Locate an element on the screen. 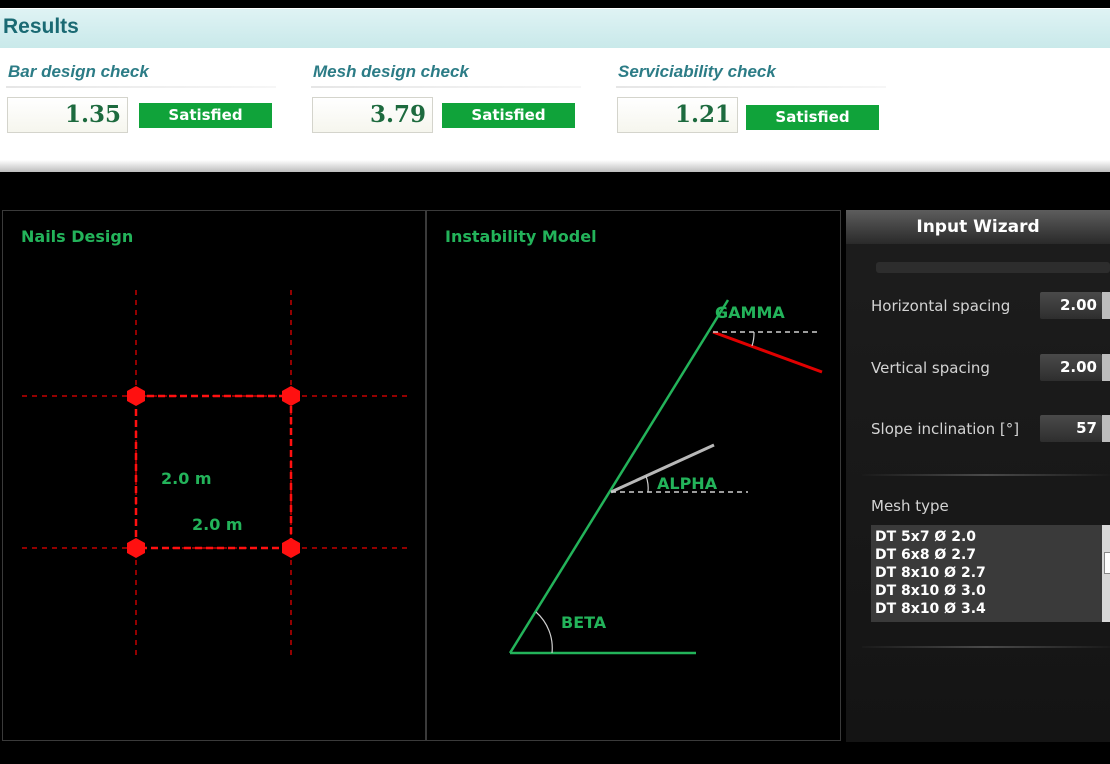 Image resolution: width=1110 pixels, height=764 pixels. horizontal-spacing-input: 2.00 is located at coordinates (1071, 305).